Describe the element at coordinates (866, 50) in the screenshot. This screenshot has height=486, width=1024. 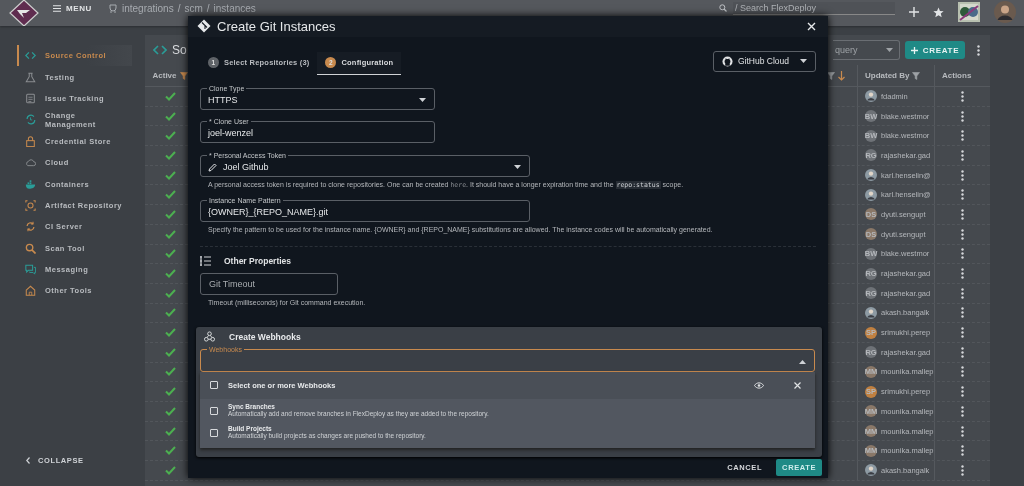
I see `query-select: query` at that location.